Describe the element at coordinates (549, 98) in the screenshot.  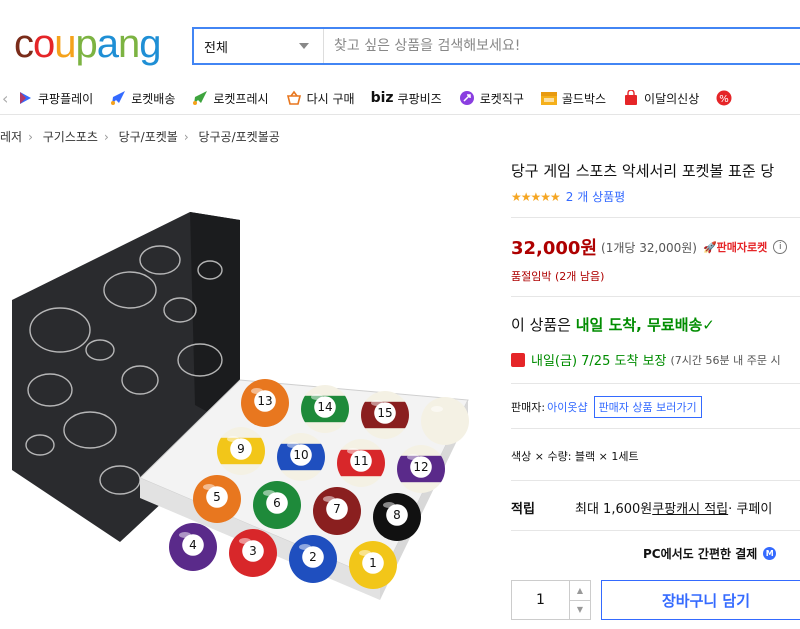
I see `gold-box-icon` at that location.